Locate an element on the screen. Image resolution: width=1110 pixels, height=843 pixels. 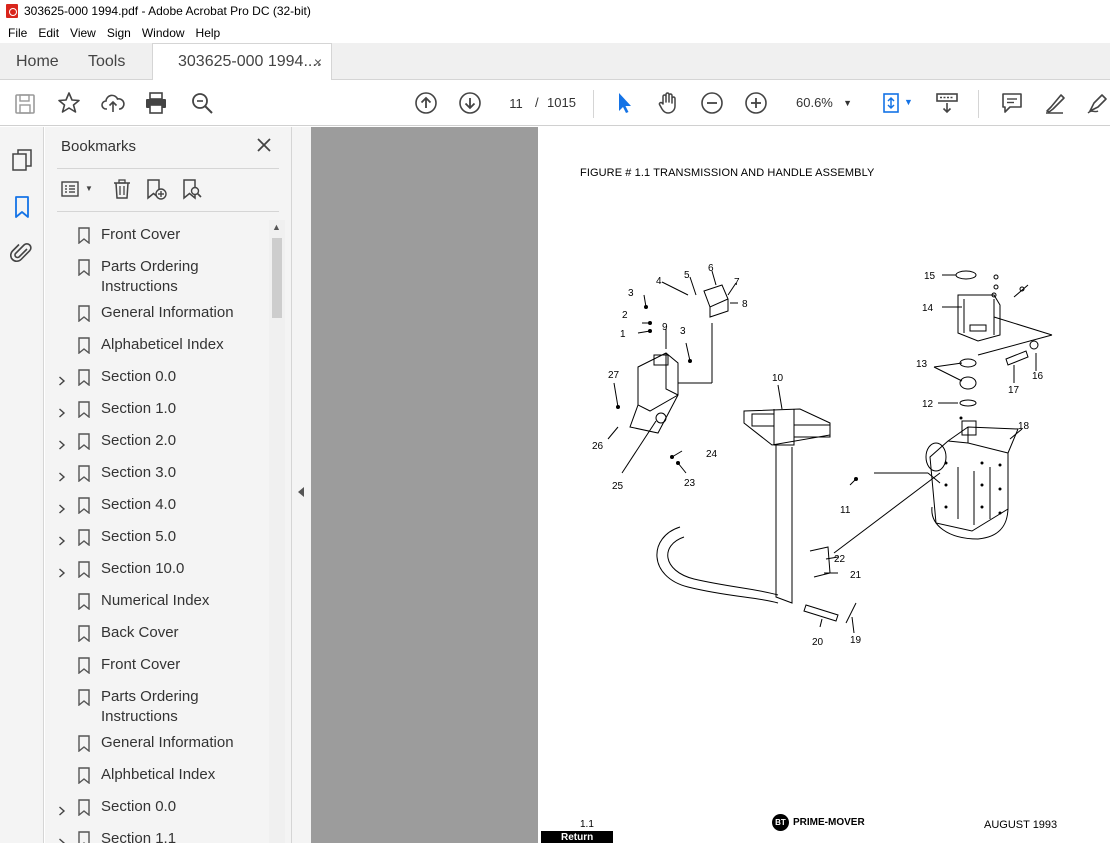
star-icon is located at coordinates (69, 103).